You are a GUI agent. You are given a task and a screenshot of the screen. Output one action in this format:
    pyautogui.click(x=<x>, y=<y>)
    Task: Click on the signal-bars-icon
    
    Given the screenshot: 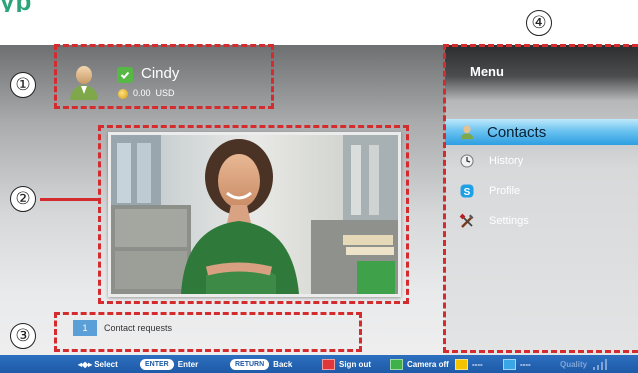 What is the action you would take?
    pyautogui.click(x=600, y=364)
    